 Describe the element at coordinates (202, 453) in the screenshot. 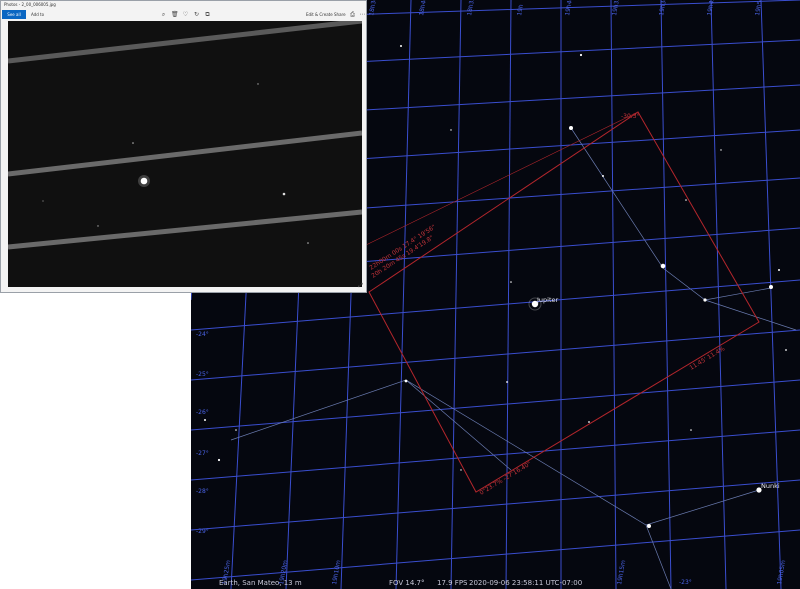

I see `dec-label: -27°` at that location.